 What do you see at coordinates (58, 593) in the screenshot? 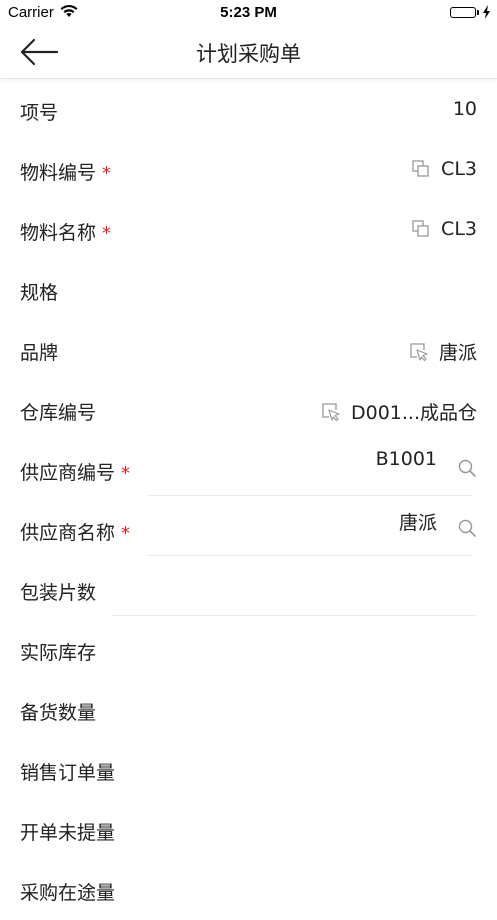
I see `field-label: 包装片数` at bounding box center [58, 593].